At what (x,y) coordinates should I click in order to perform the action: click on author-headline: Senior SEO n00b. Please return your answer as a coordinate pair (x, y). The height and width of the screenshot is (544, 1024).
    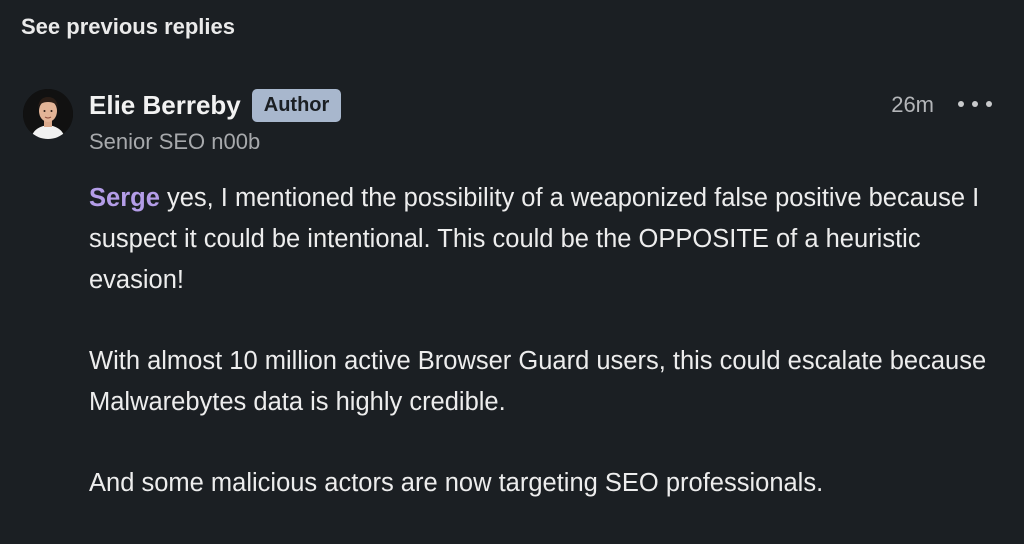
    Looking at the image, I should click on (175, 141).